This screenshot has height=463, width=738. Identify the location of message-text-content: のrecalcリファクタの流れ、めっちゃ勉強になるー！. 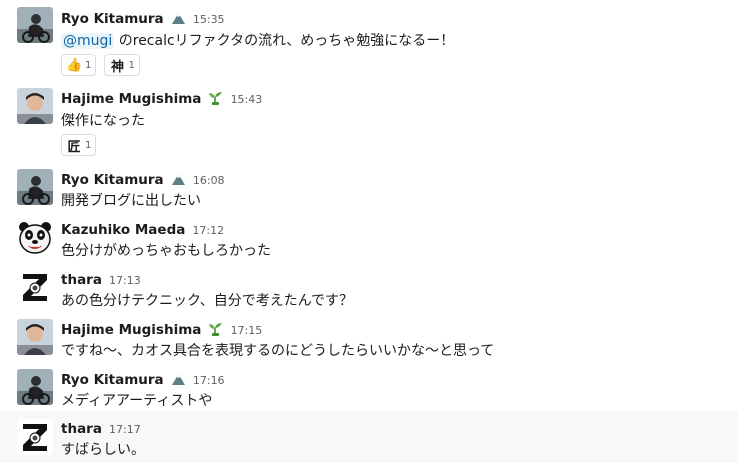
(284, 41).